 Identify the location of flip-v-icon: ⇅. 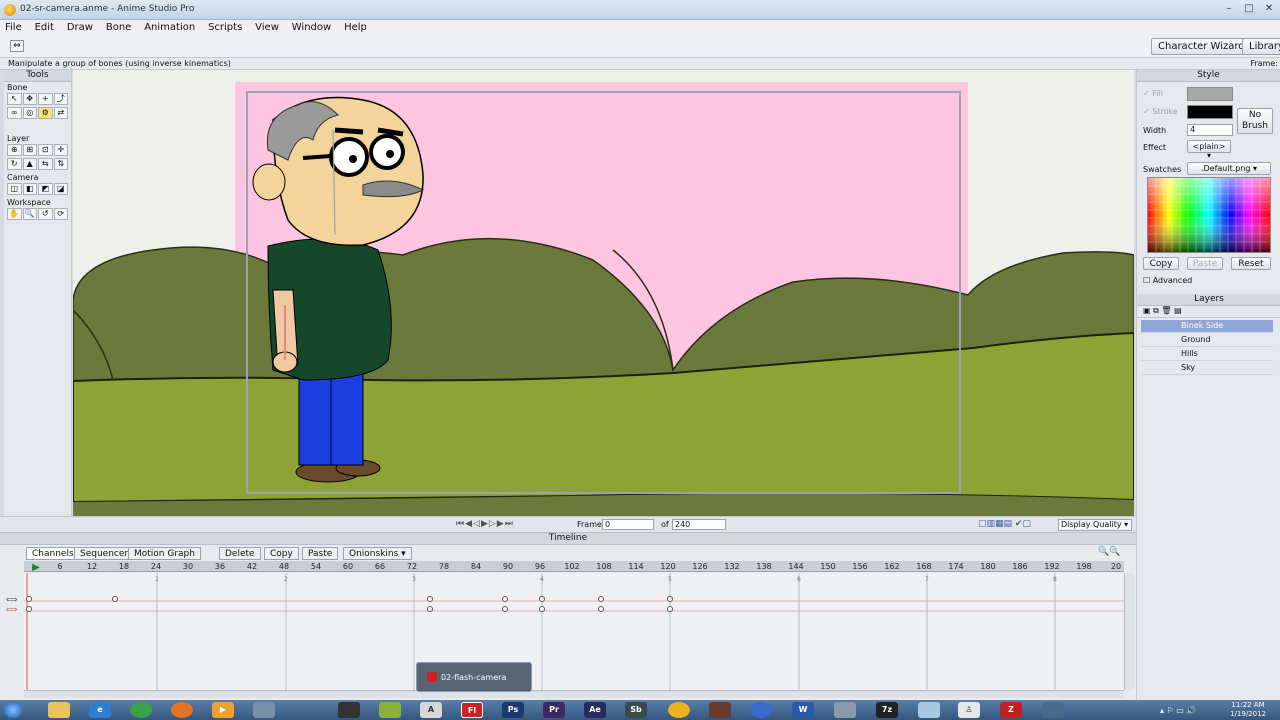
(60, 164).